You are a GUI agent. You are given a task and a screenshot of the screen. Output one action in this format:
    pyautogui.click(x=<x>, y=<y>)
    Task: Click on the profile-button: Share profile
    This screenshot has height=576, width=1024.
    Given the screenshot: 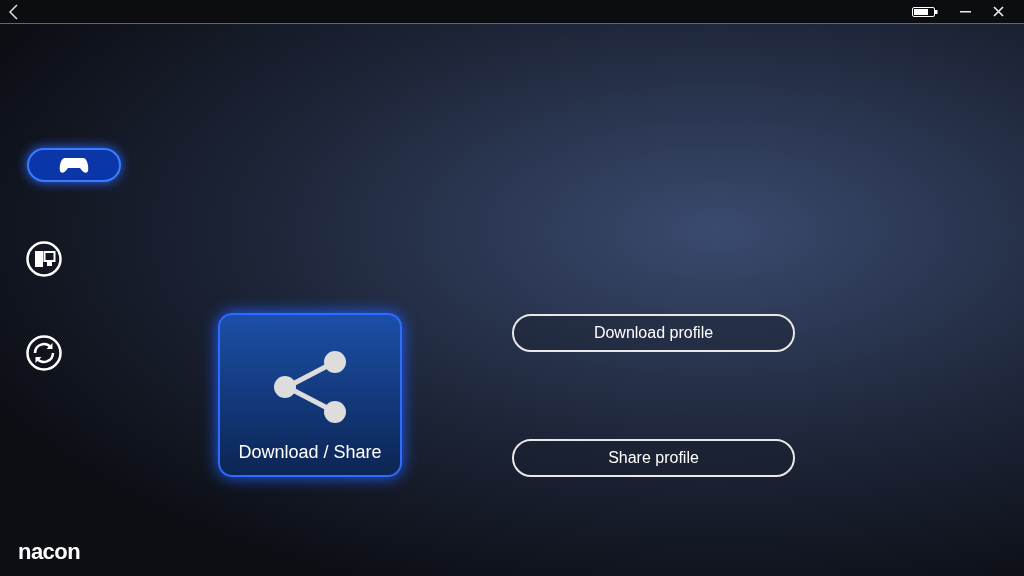 What is the action you would take?
    pyautogui.click(x=653, y=458)
    